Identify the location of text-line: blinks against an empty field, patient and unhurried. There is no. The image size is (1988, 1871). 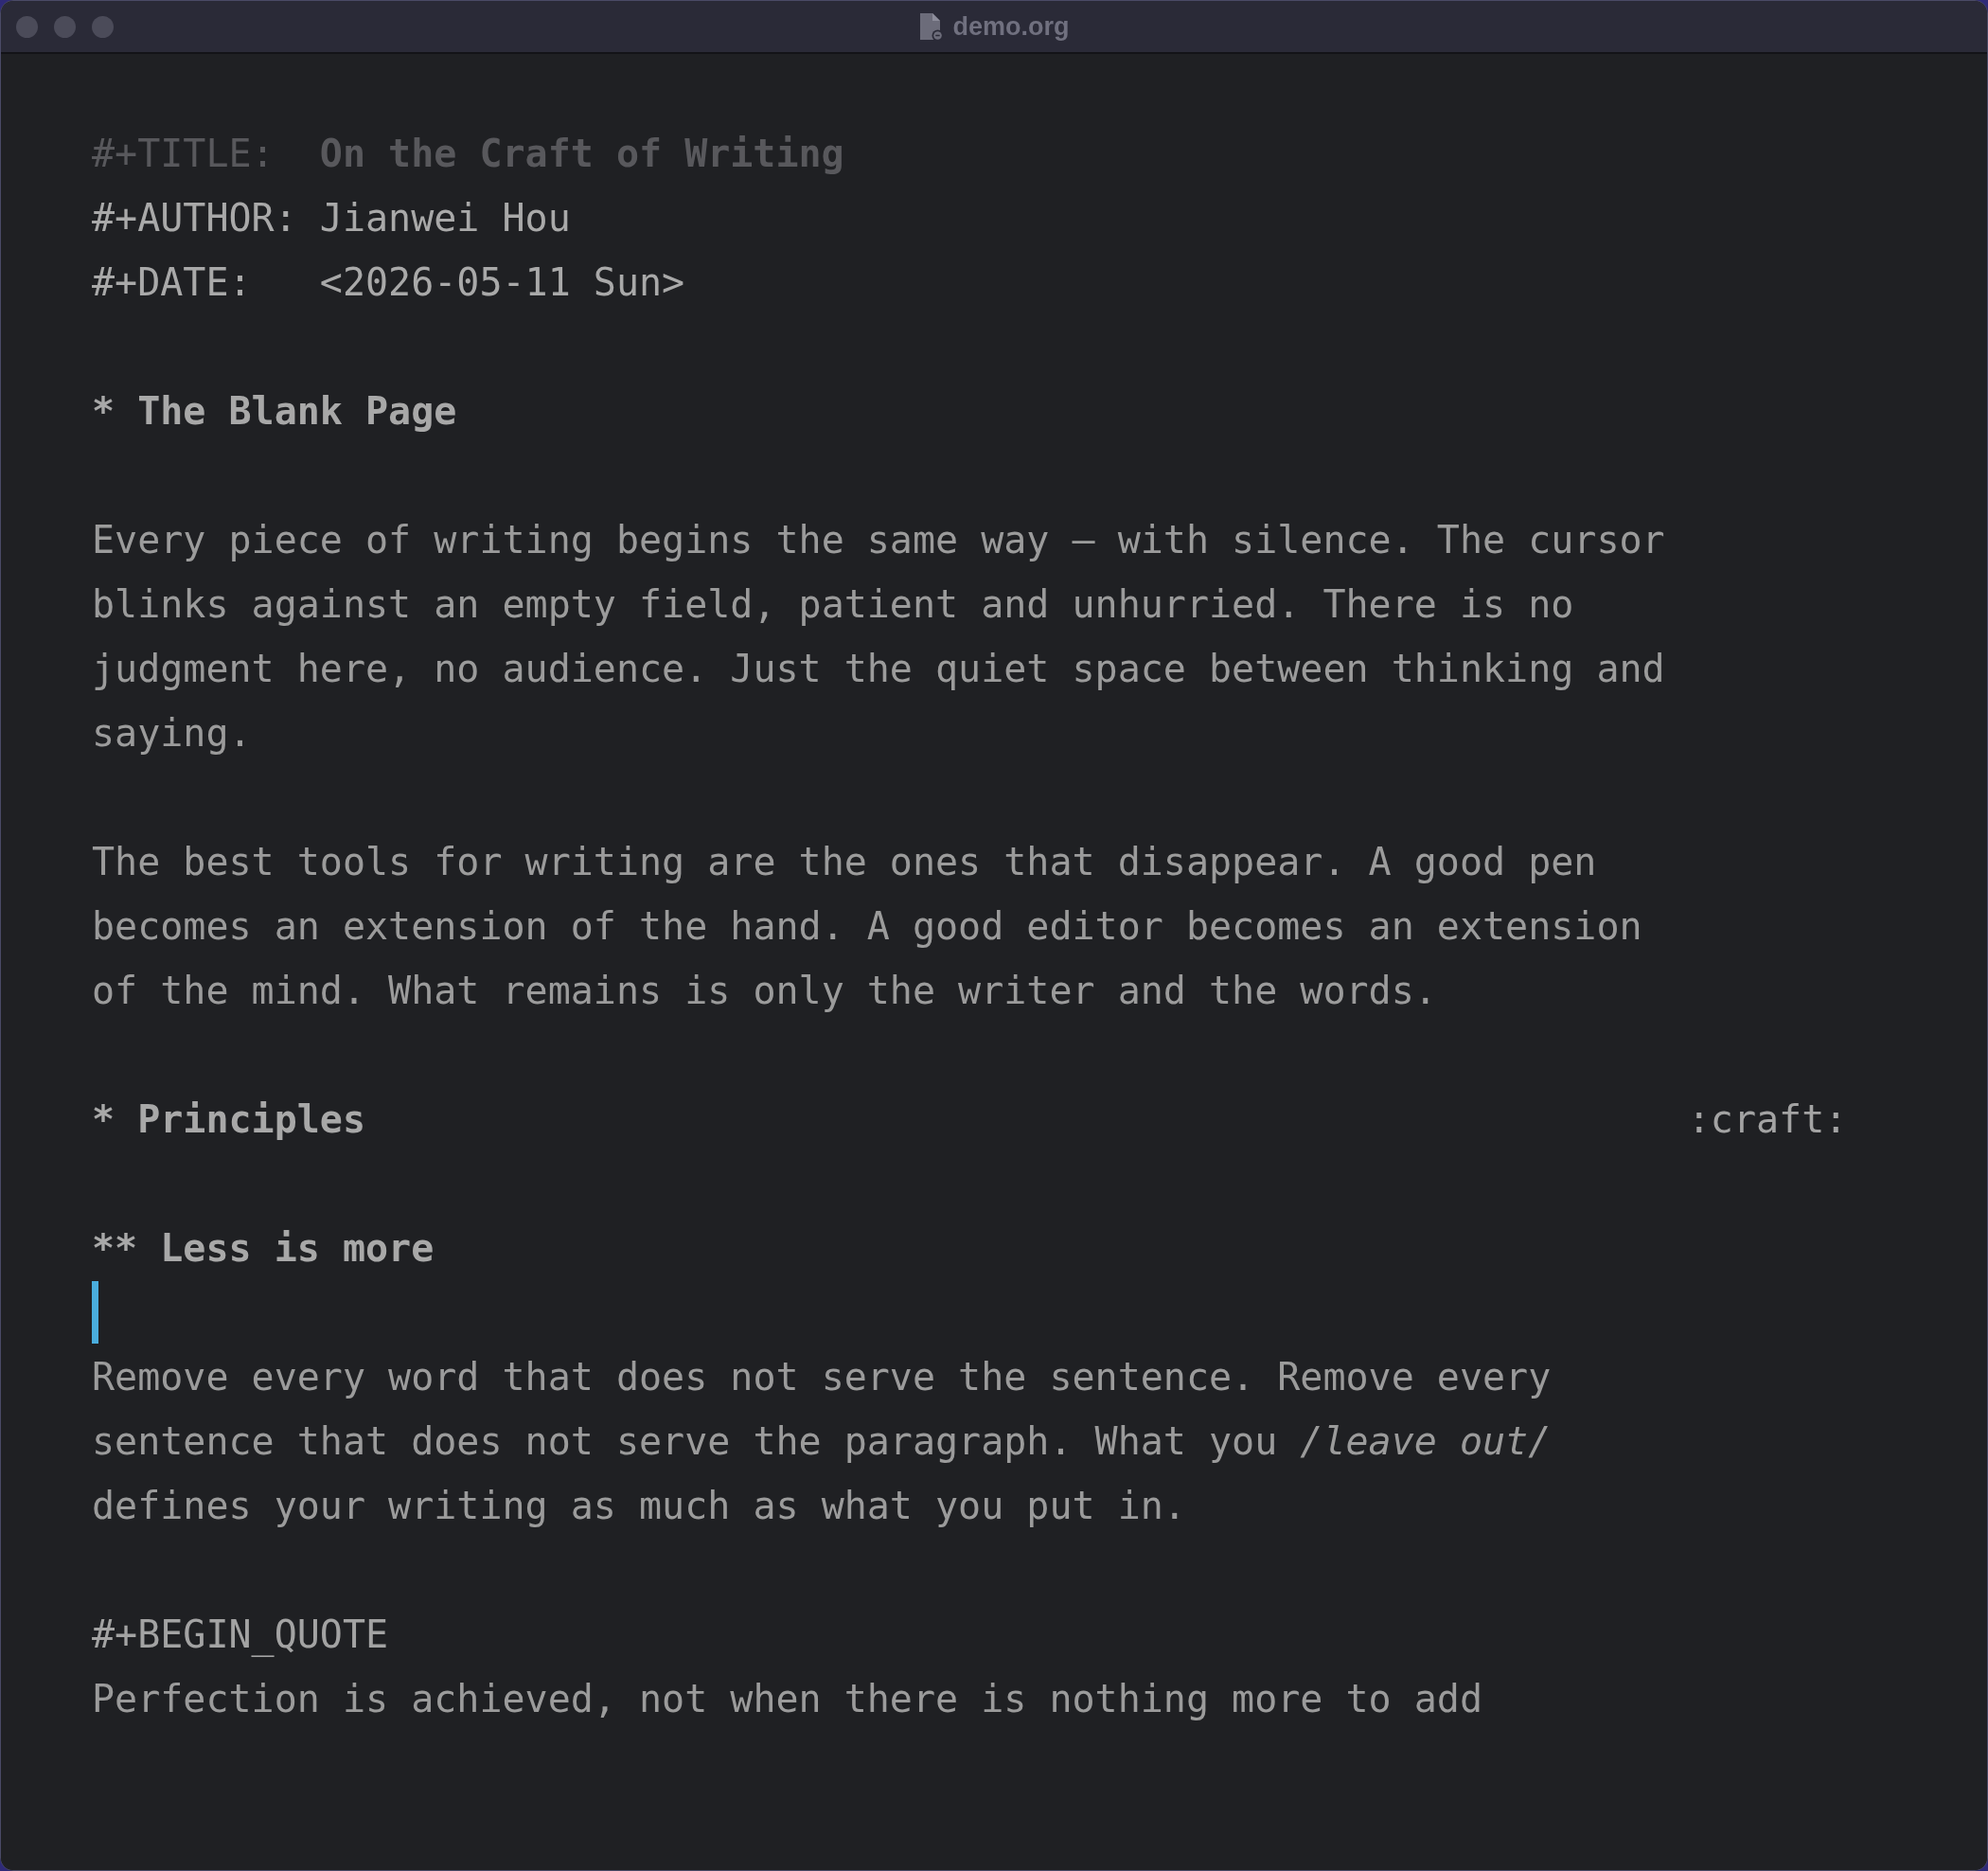
(833, 604).